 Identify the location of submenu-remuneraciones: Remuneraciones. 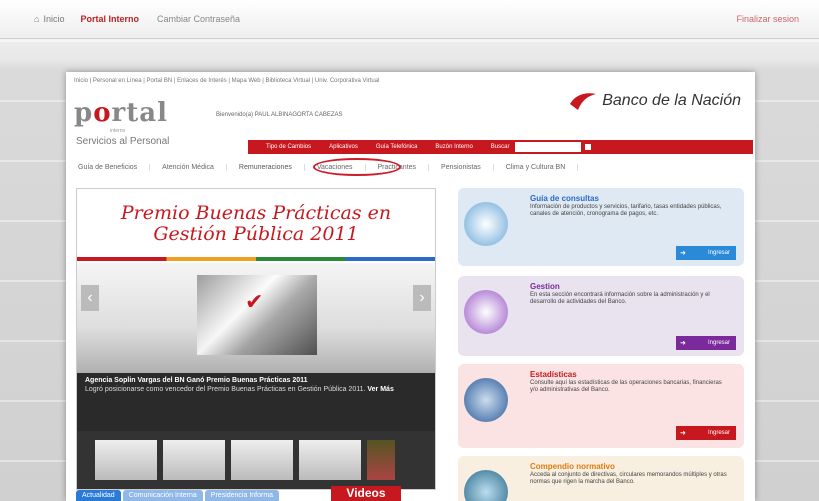
(266, 167).